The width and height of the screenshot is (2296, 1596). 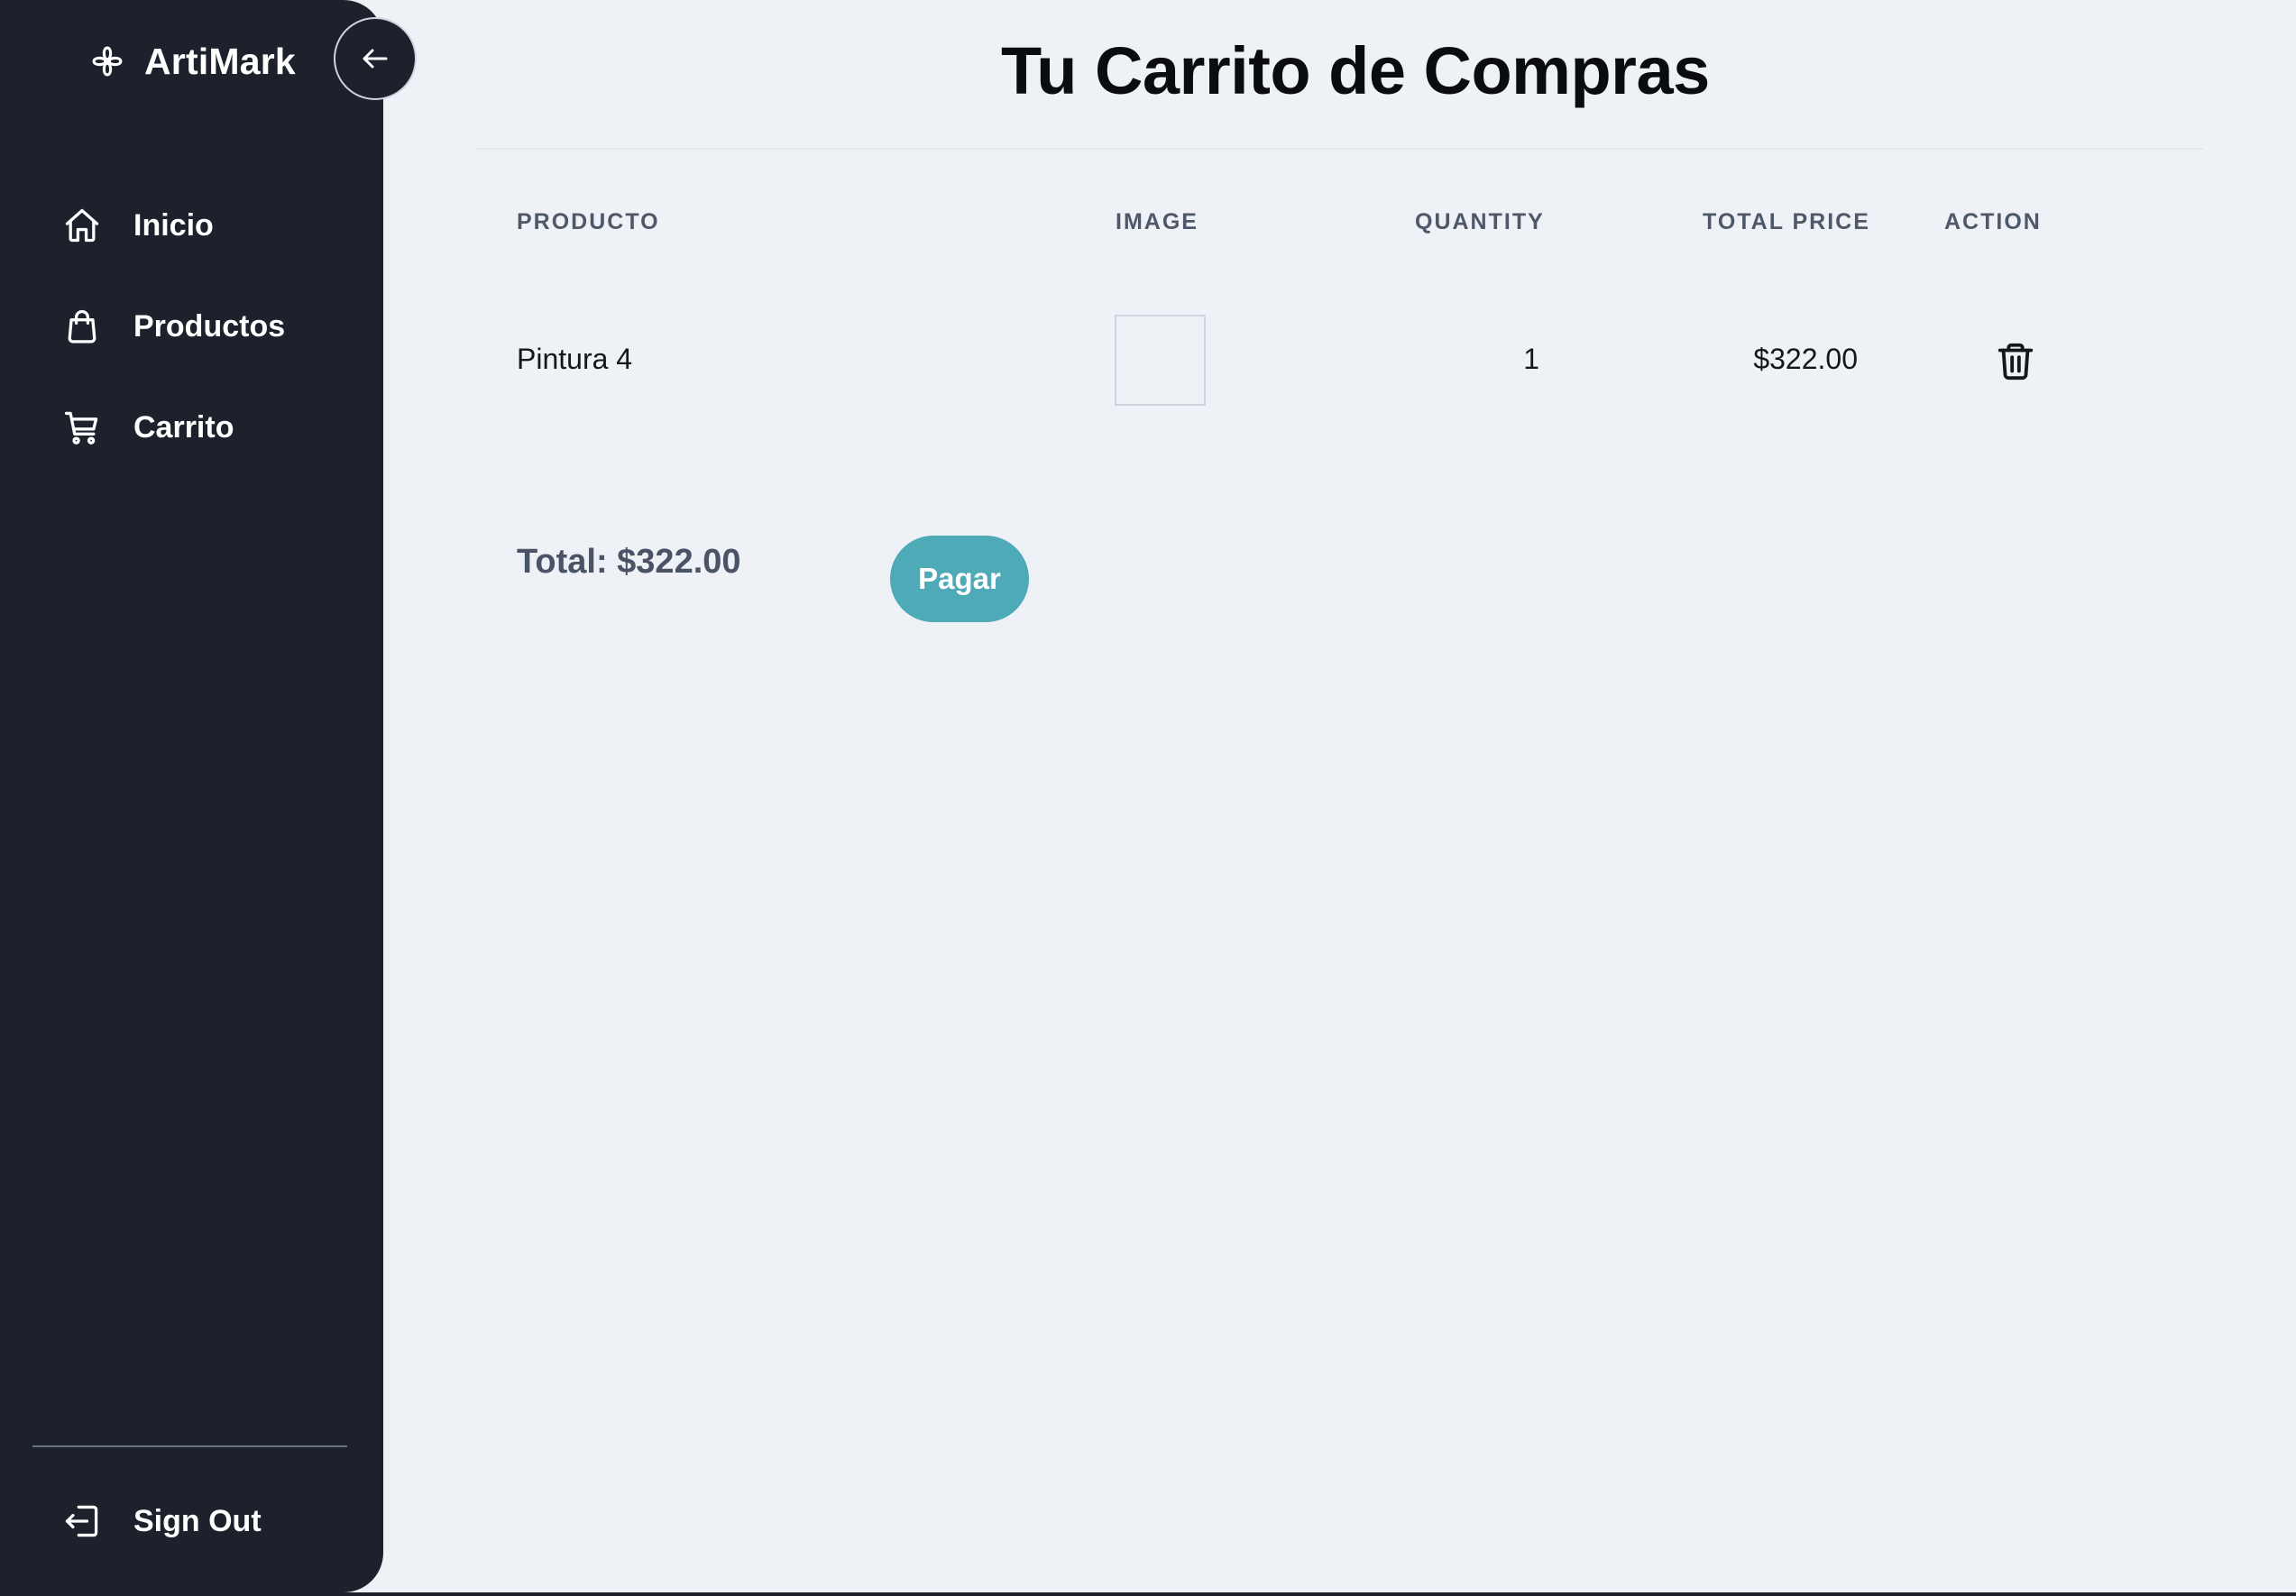 I want to click on sidebar-item-inicio: Inicio, so click(x=137, y=225).